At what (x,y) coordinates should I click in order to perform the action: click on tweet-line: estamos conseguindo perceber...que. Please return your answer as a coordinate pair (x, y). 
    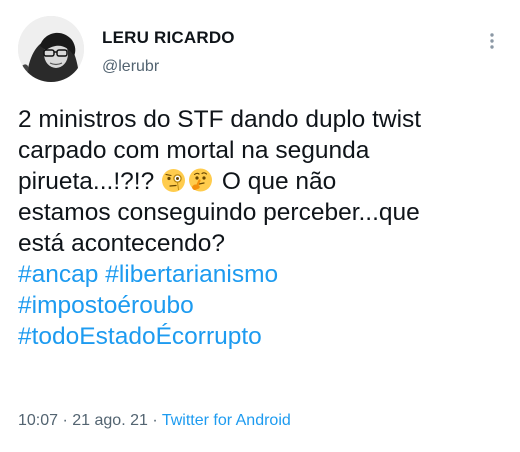
    Looking at the image, I should click on (219, 212).